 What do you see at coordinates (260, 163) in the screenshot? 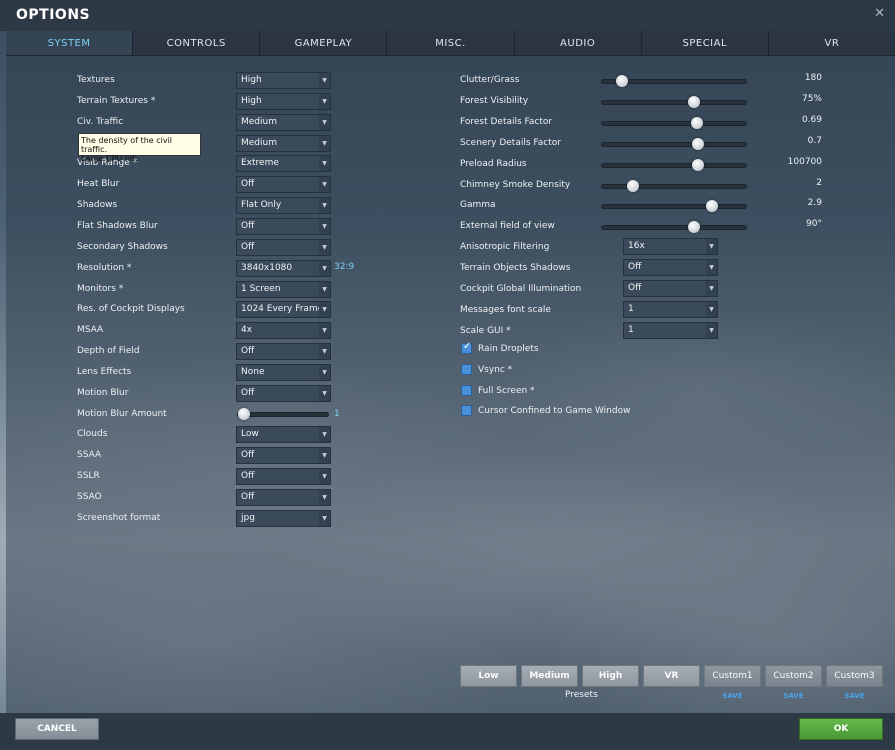
I see `dropdown-value: Extreme` at bounding box center [260, 163].